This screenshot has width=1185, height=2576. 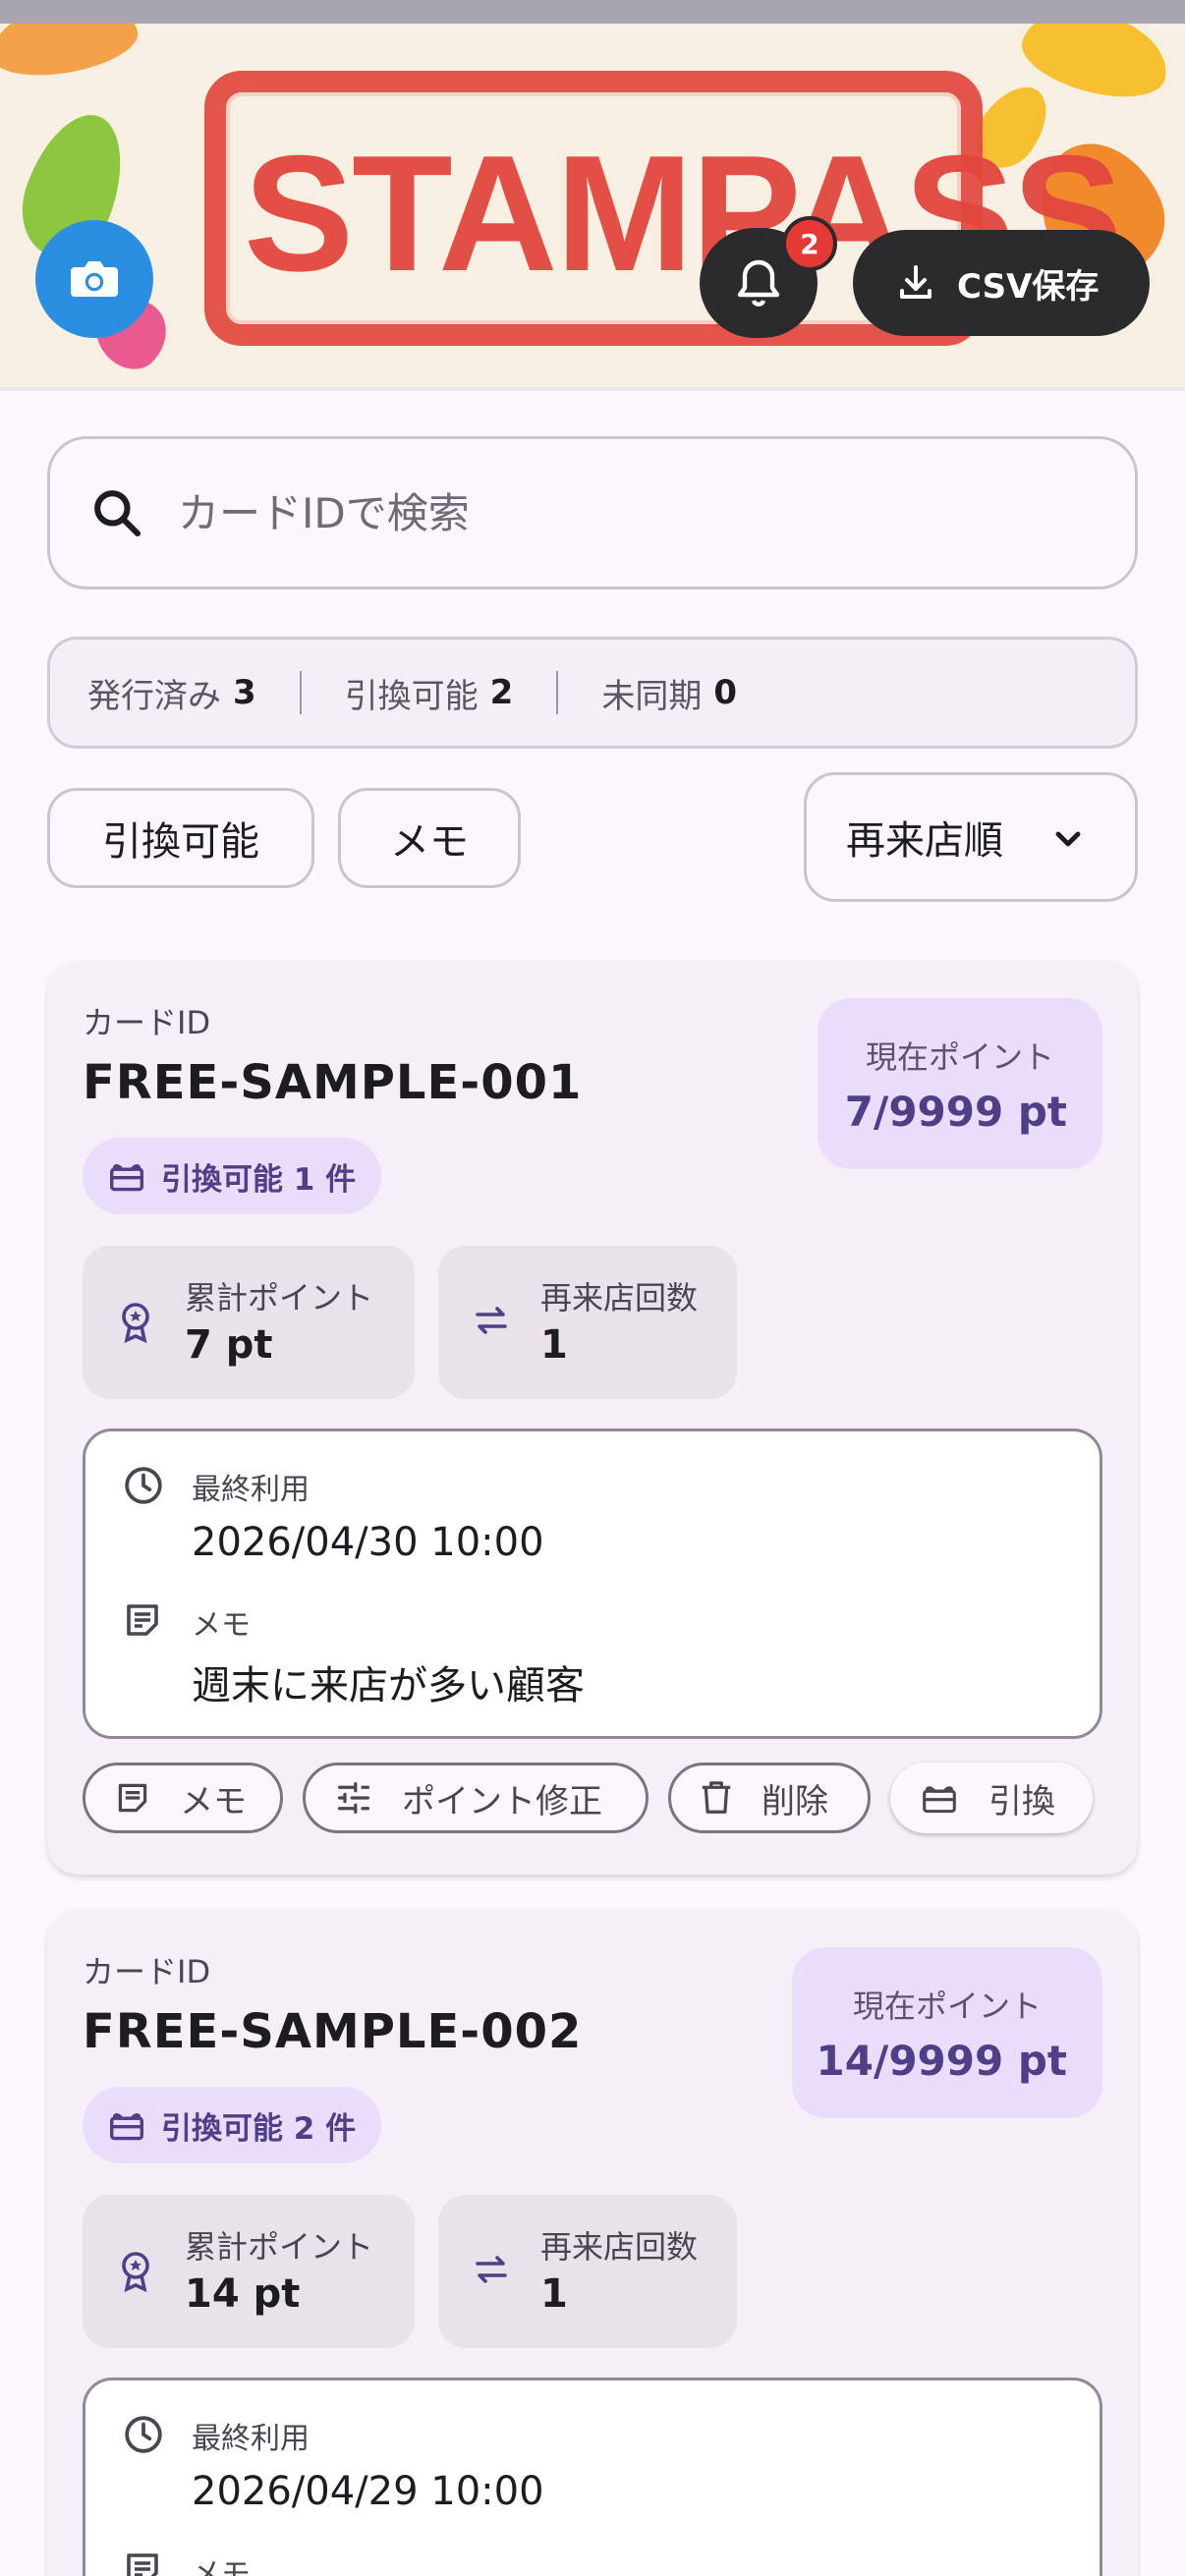 What do you see at coordinates (620, 512) in the screenshot?
I see `search-input` at bounding box center [620, 512].